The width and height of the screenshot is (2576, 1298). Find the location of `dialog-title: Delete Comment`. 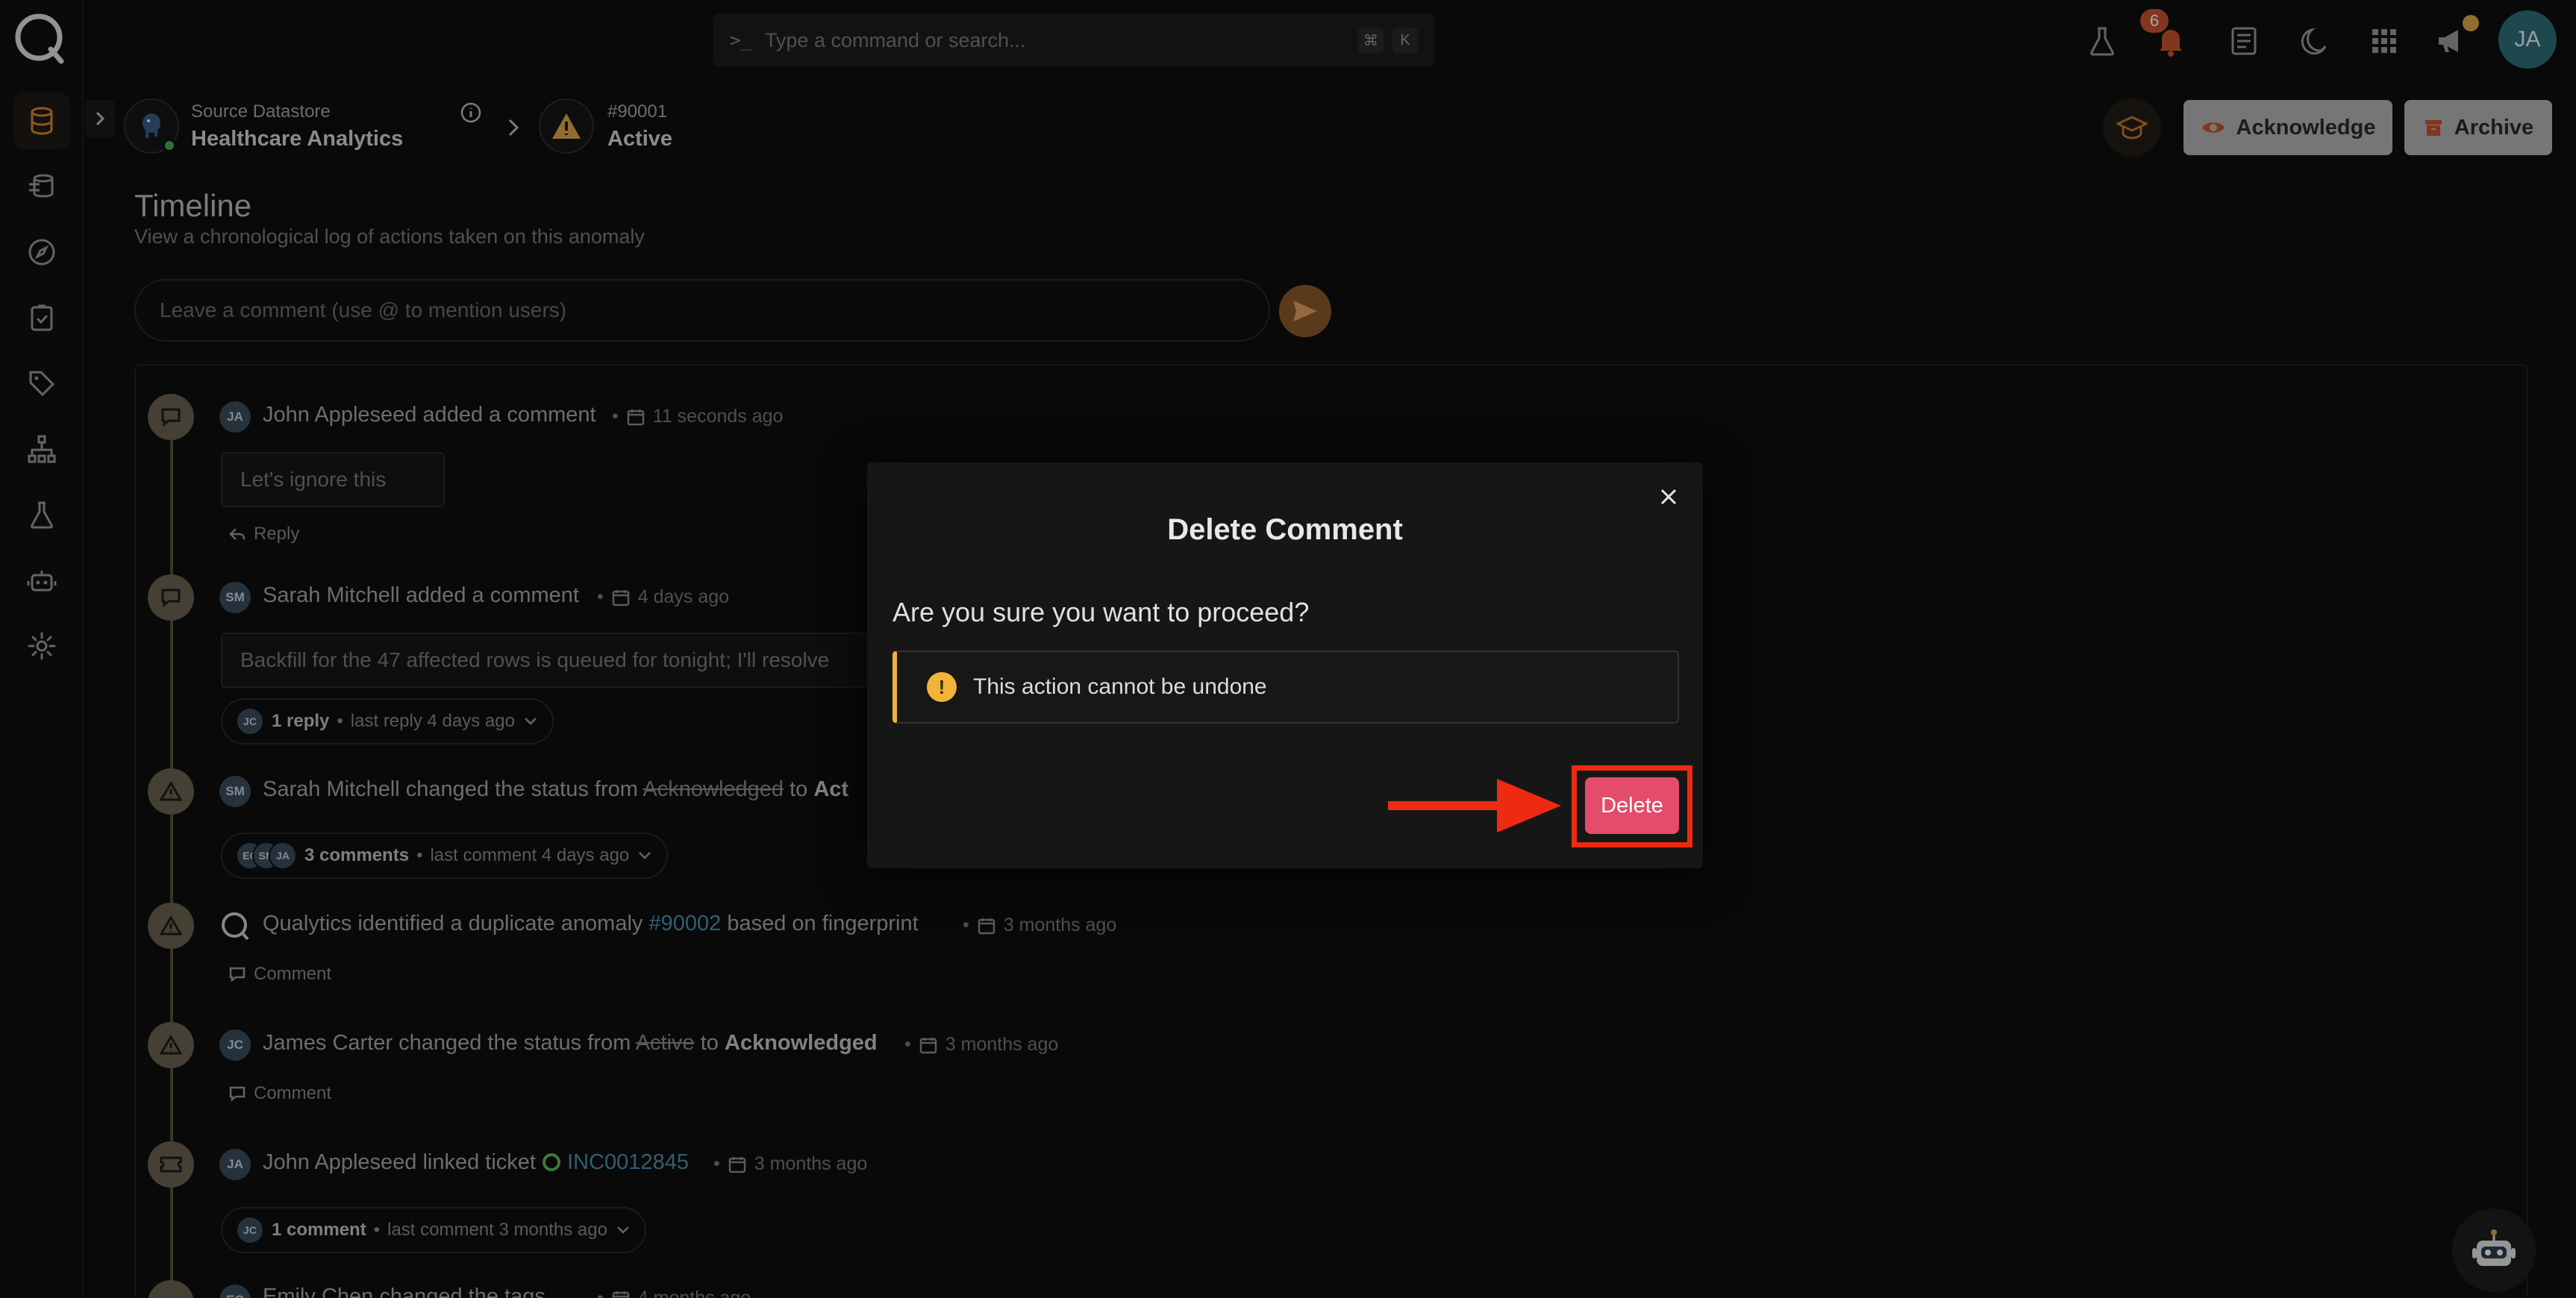

dialog-title: Delete Comment is located at coordinates (1285, 529).